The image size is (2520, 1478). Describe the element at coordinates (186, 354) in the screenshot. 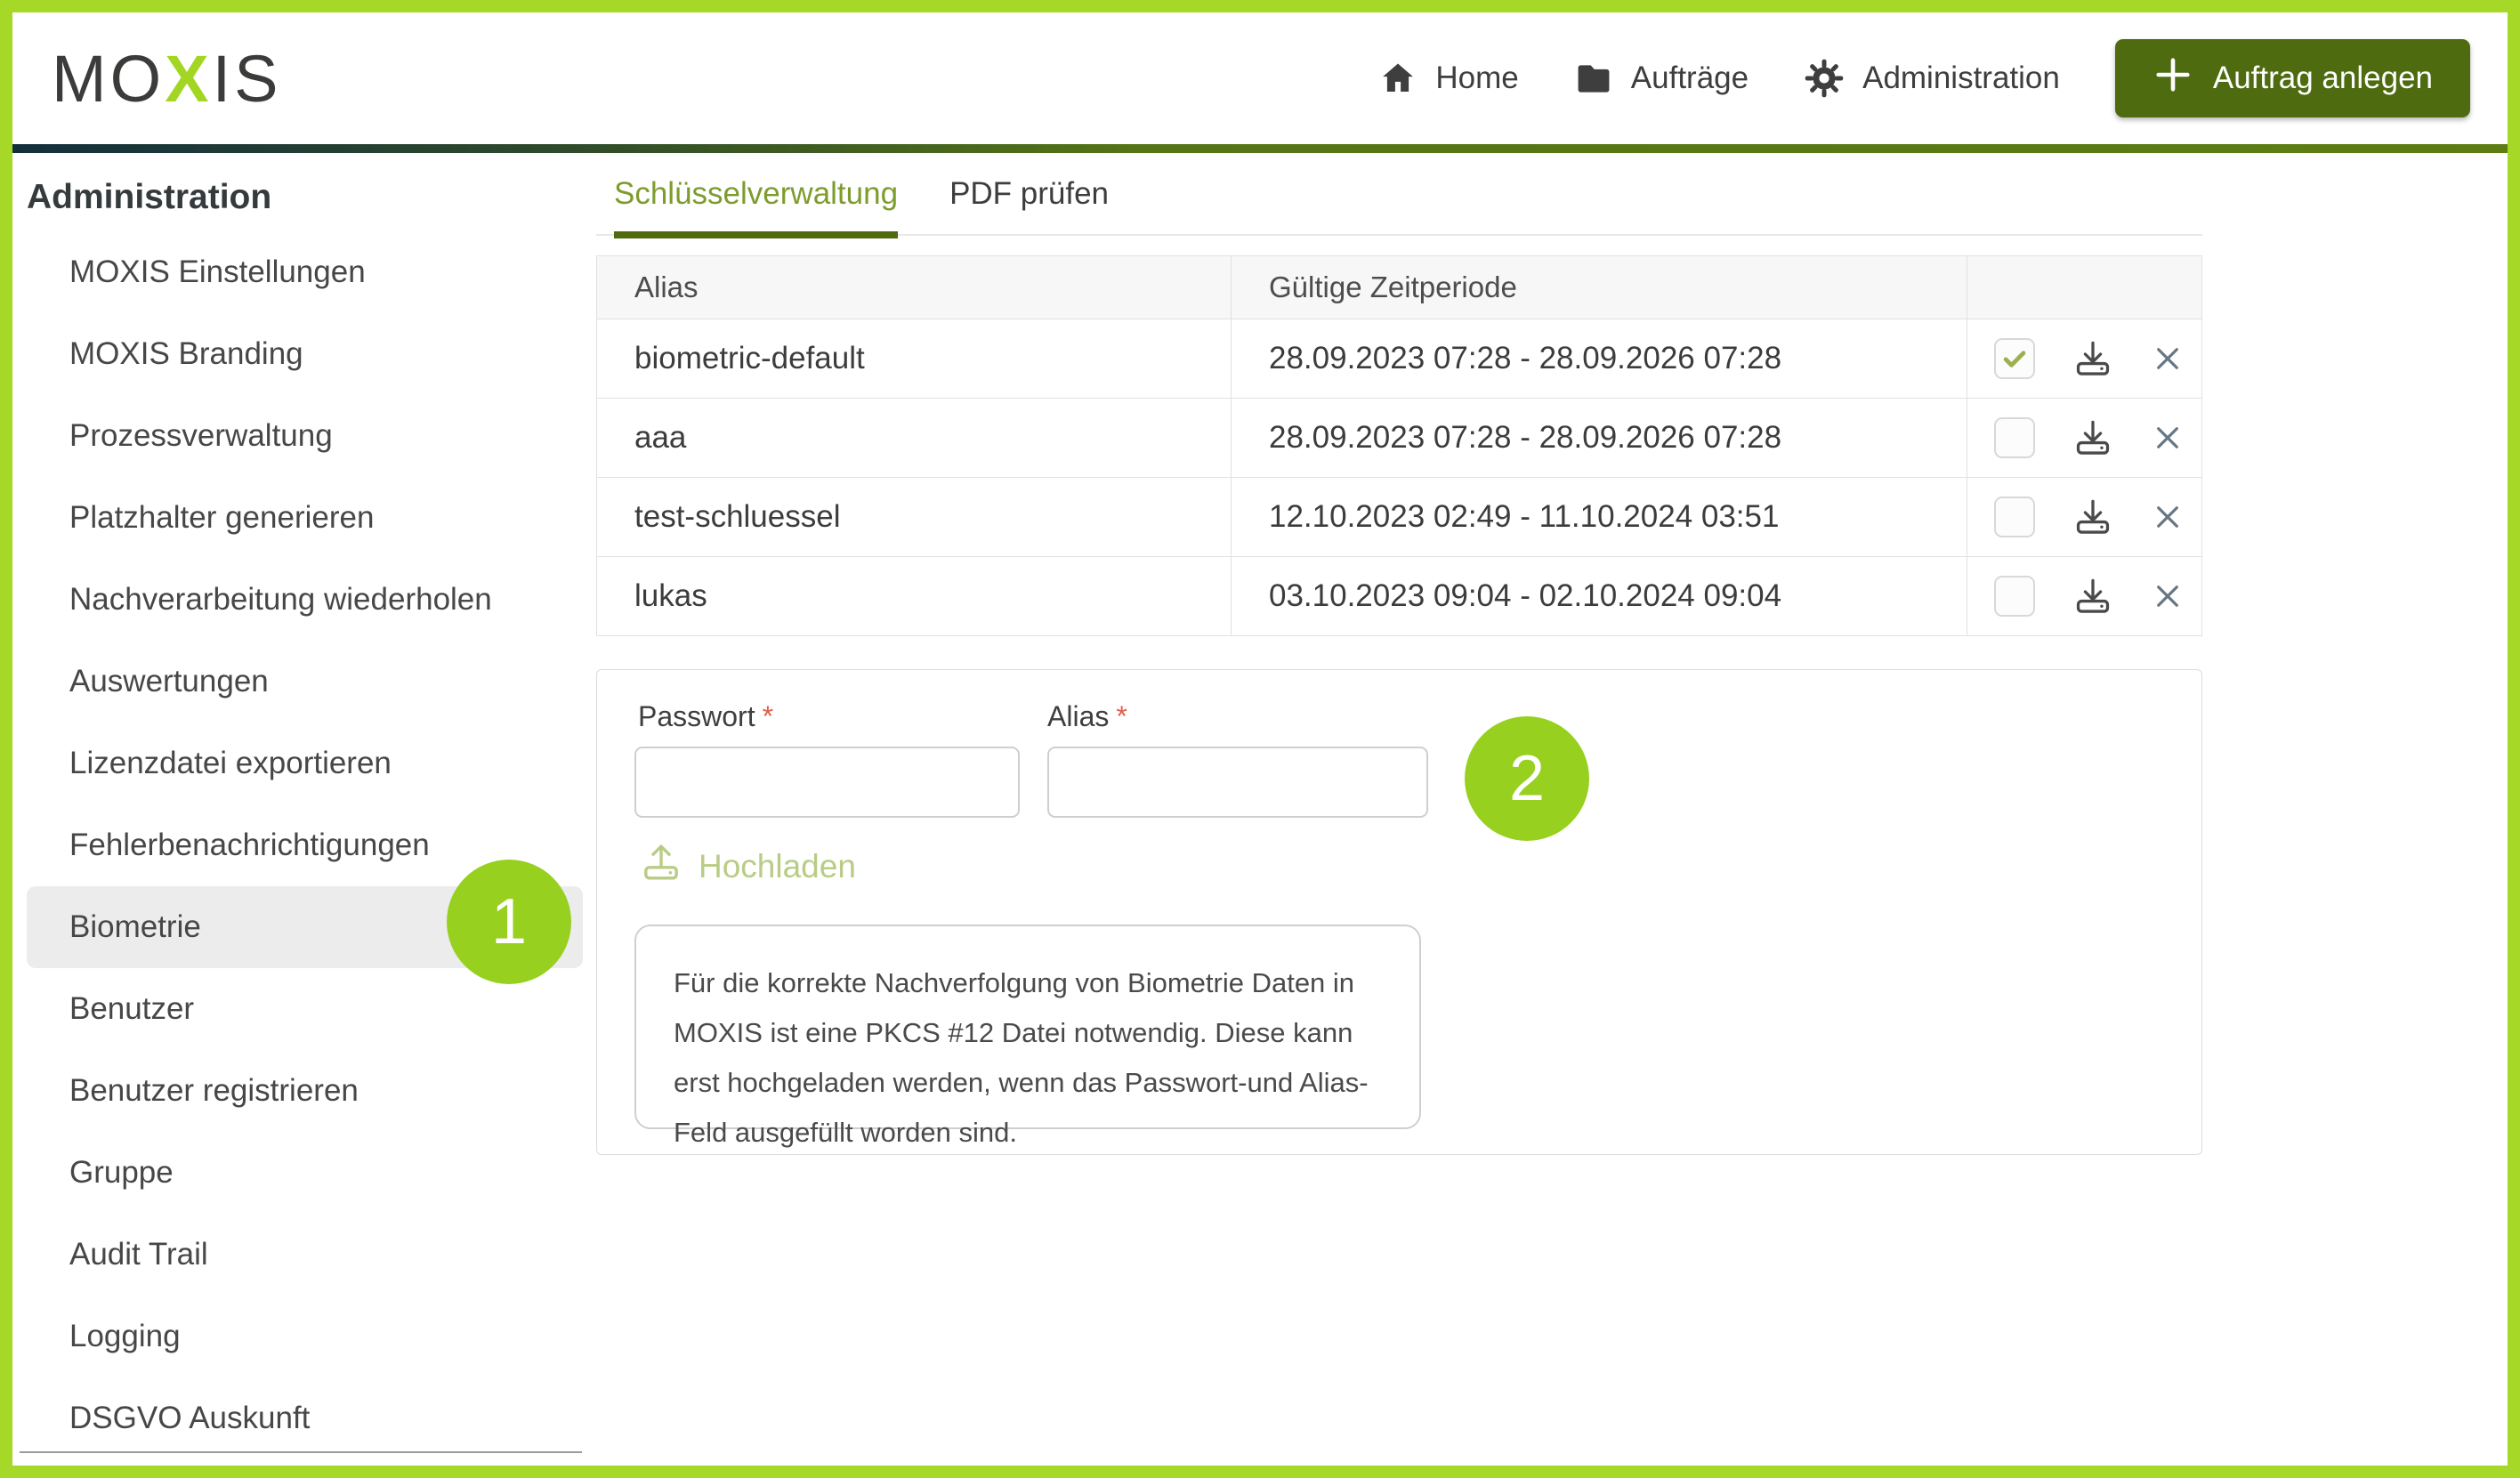

I see `sidebar-item-label: MOXIS Branding` at that location.